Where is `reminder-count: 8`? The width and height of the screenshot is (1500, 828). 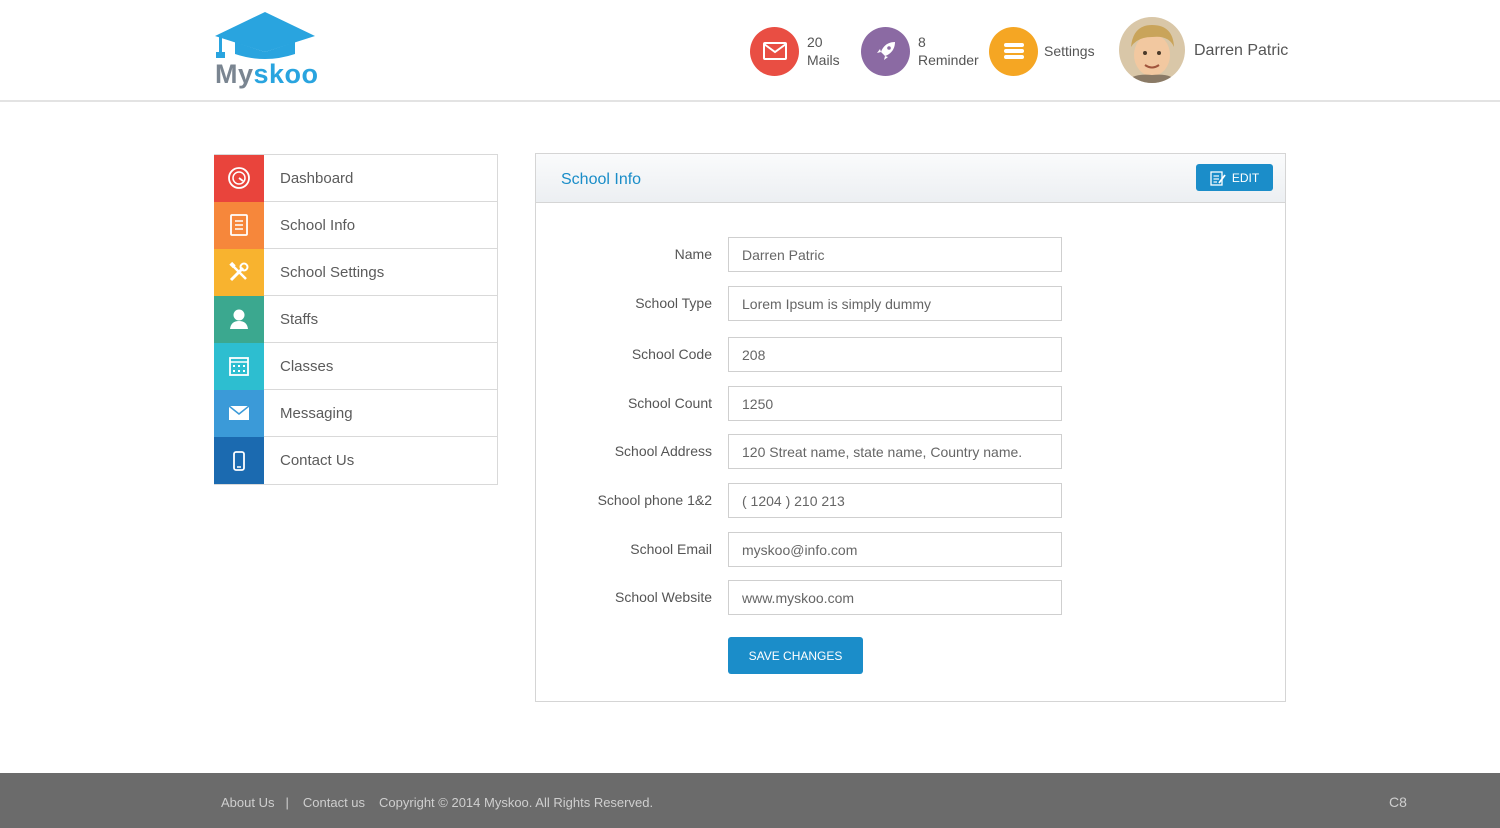
reminder-count: 8 is located at coordinates (922, 42).